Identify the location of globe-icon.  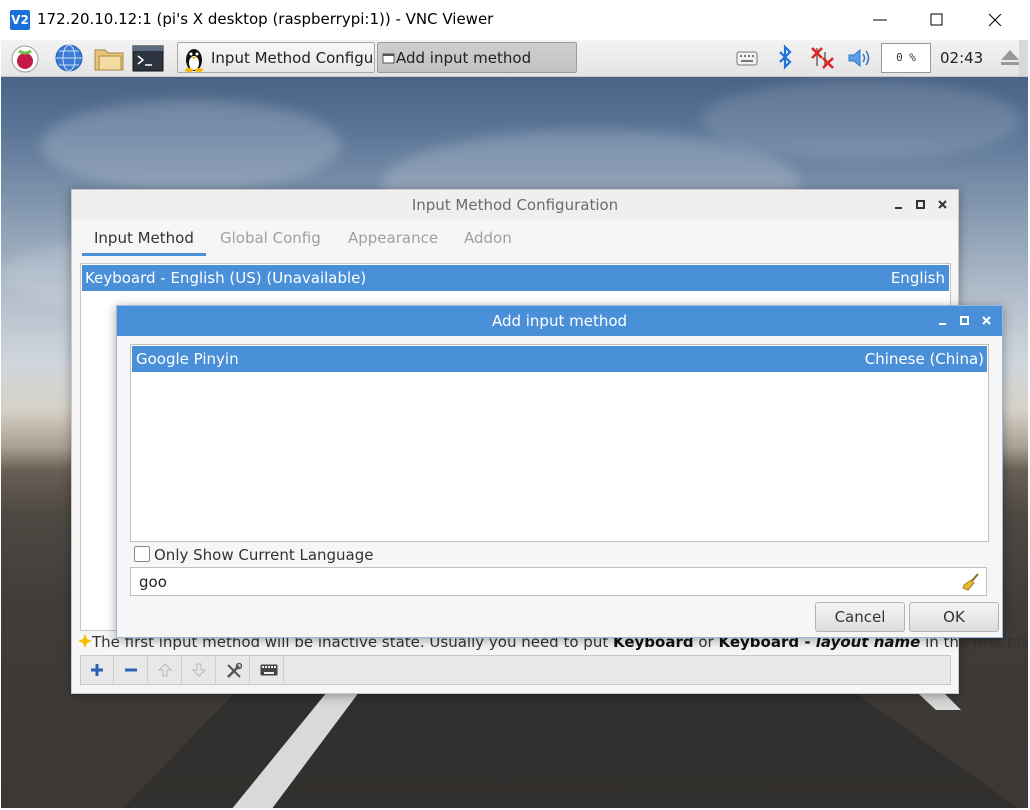
(69, 58).